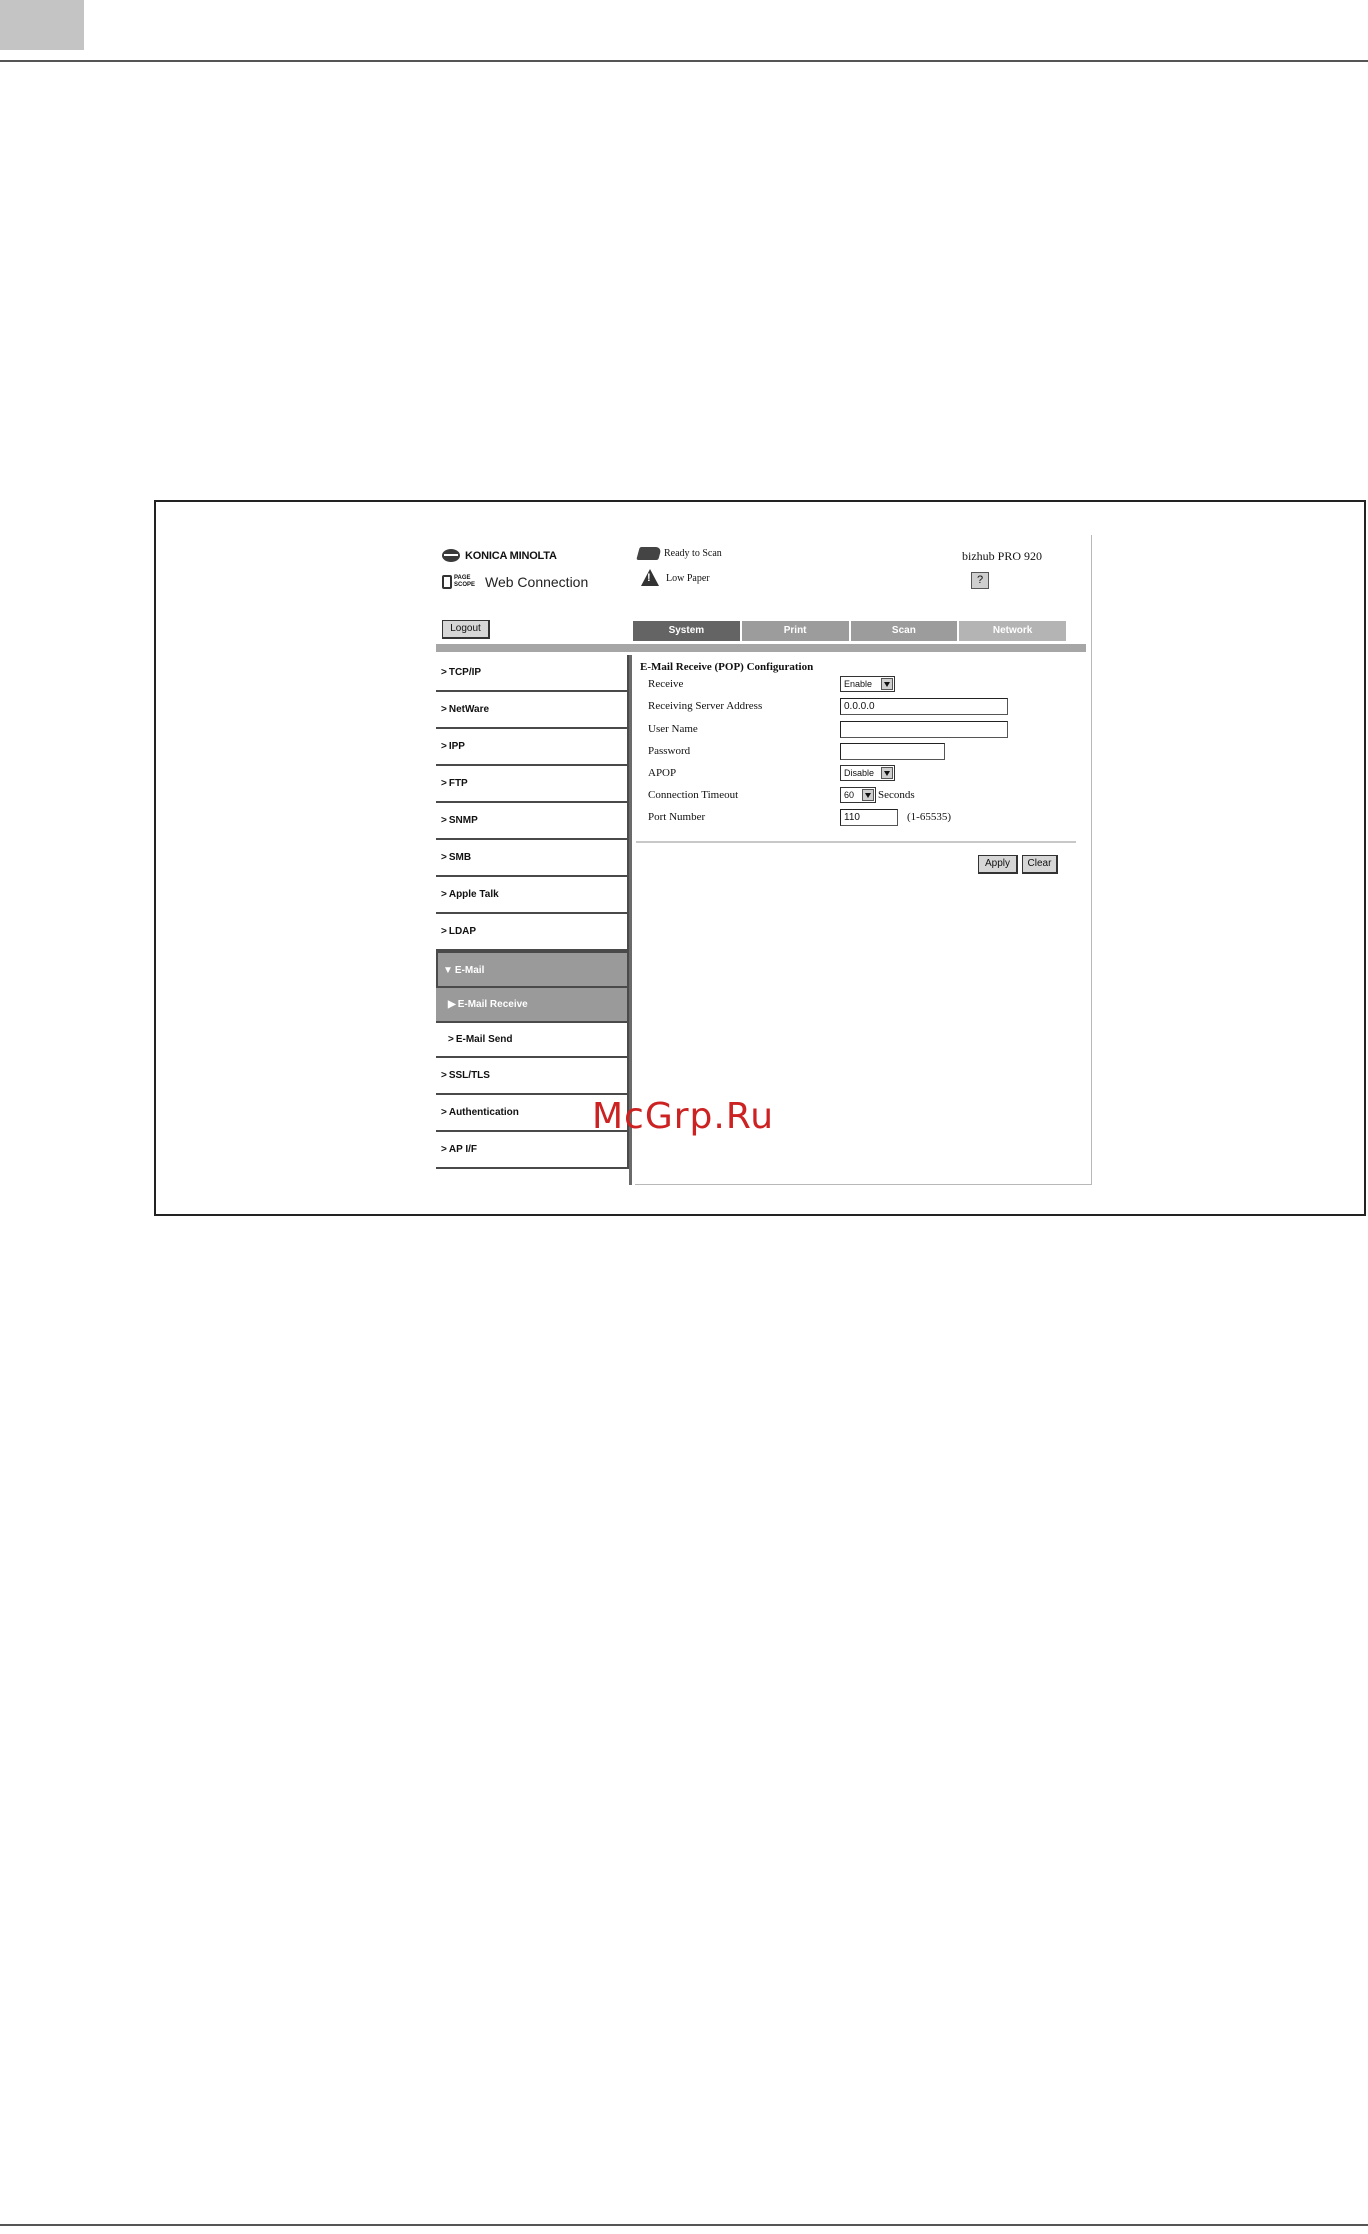  I want to click on page-bottom-rule, so click(684, 2225).